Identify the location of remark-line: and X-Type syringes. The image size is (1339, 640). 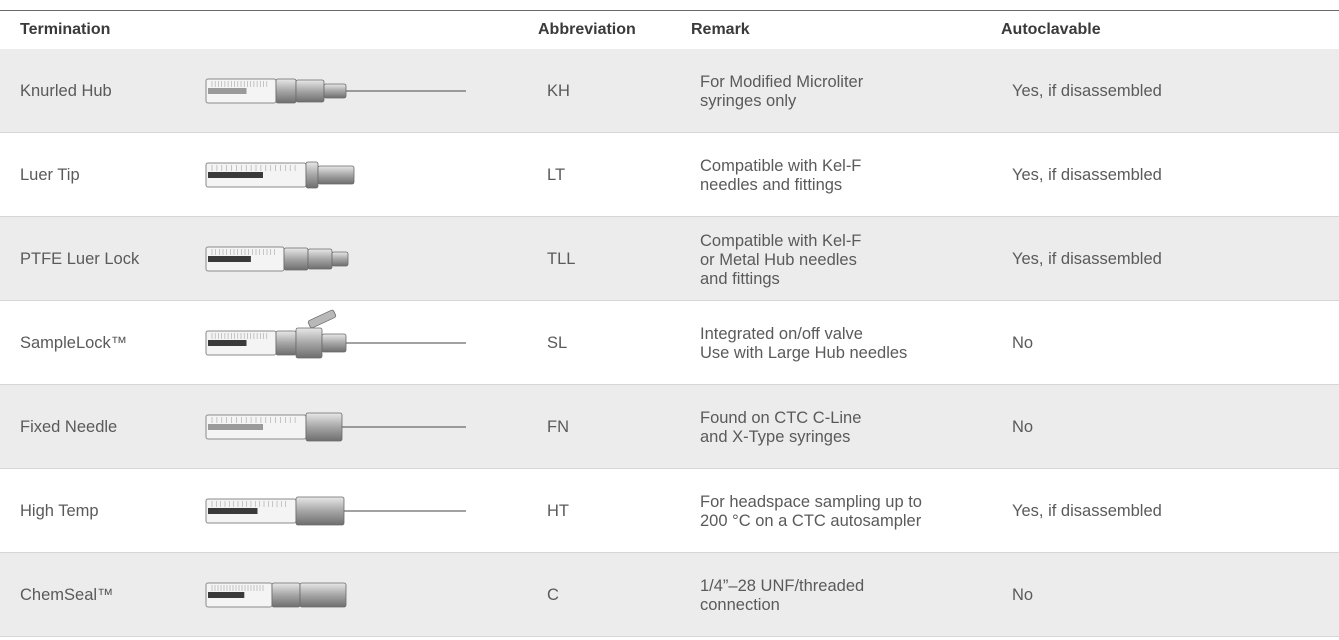
(775, 437).